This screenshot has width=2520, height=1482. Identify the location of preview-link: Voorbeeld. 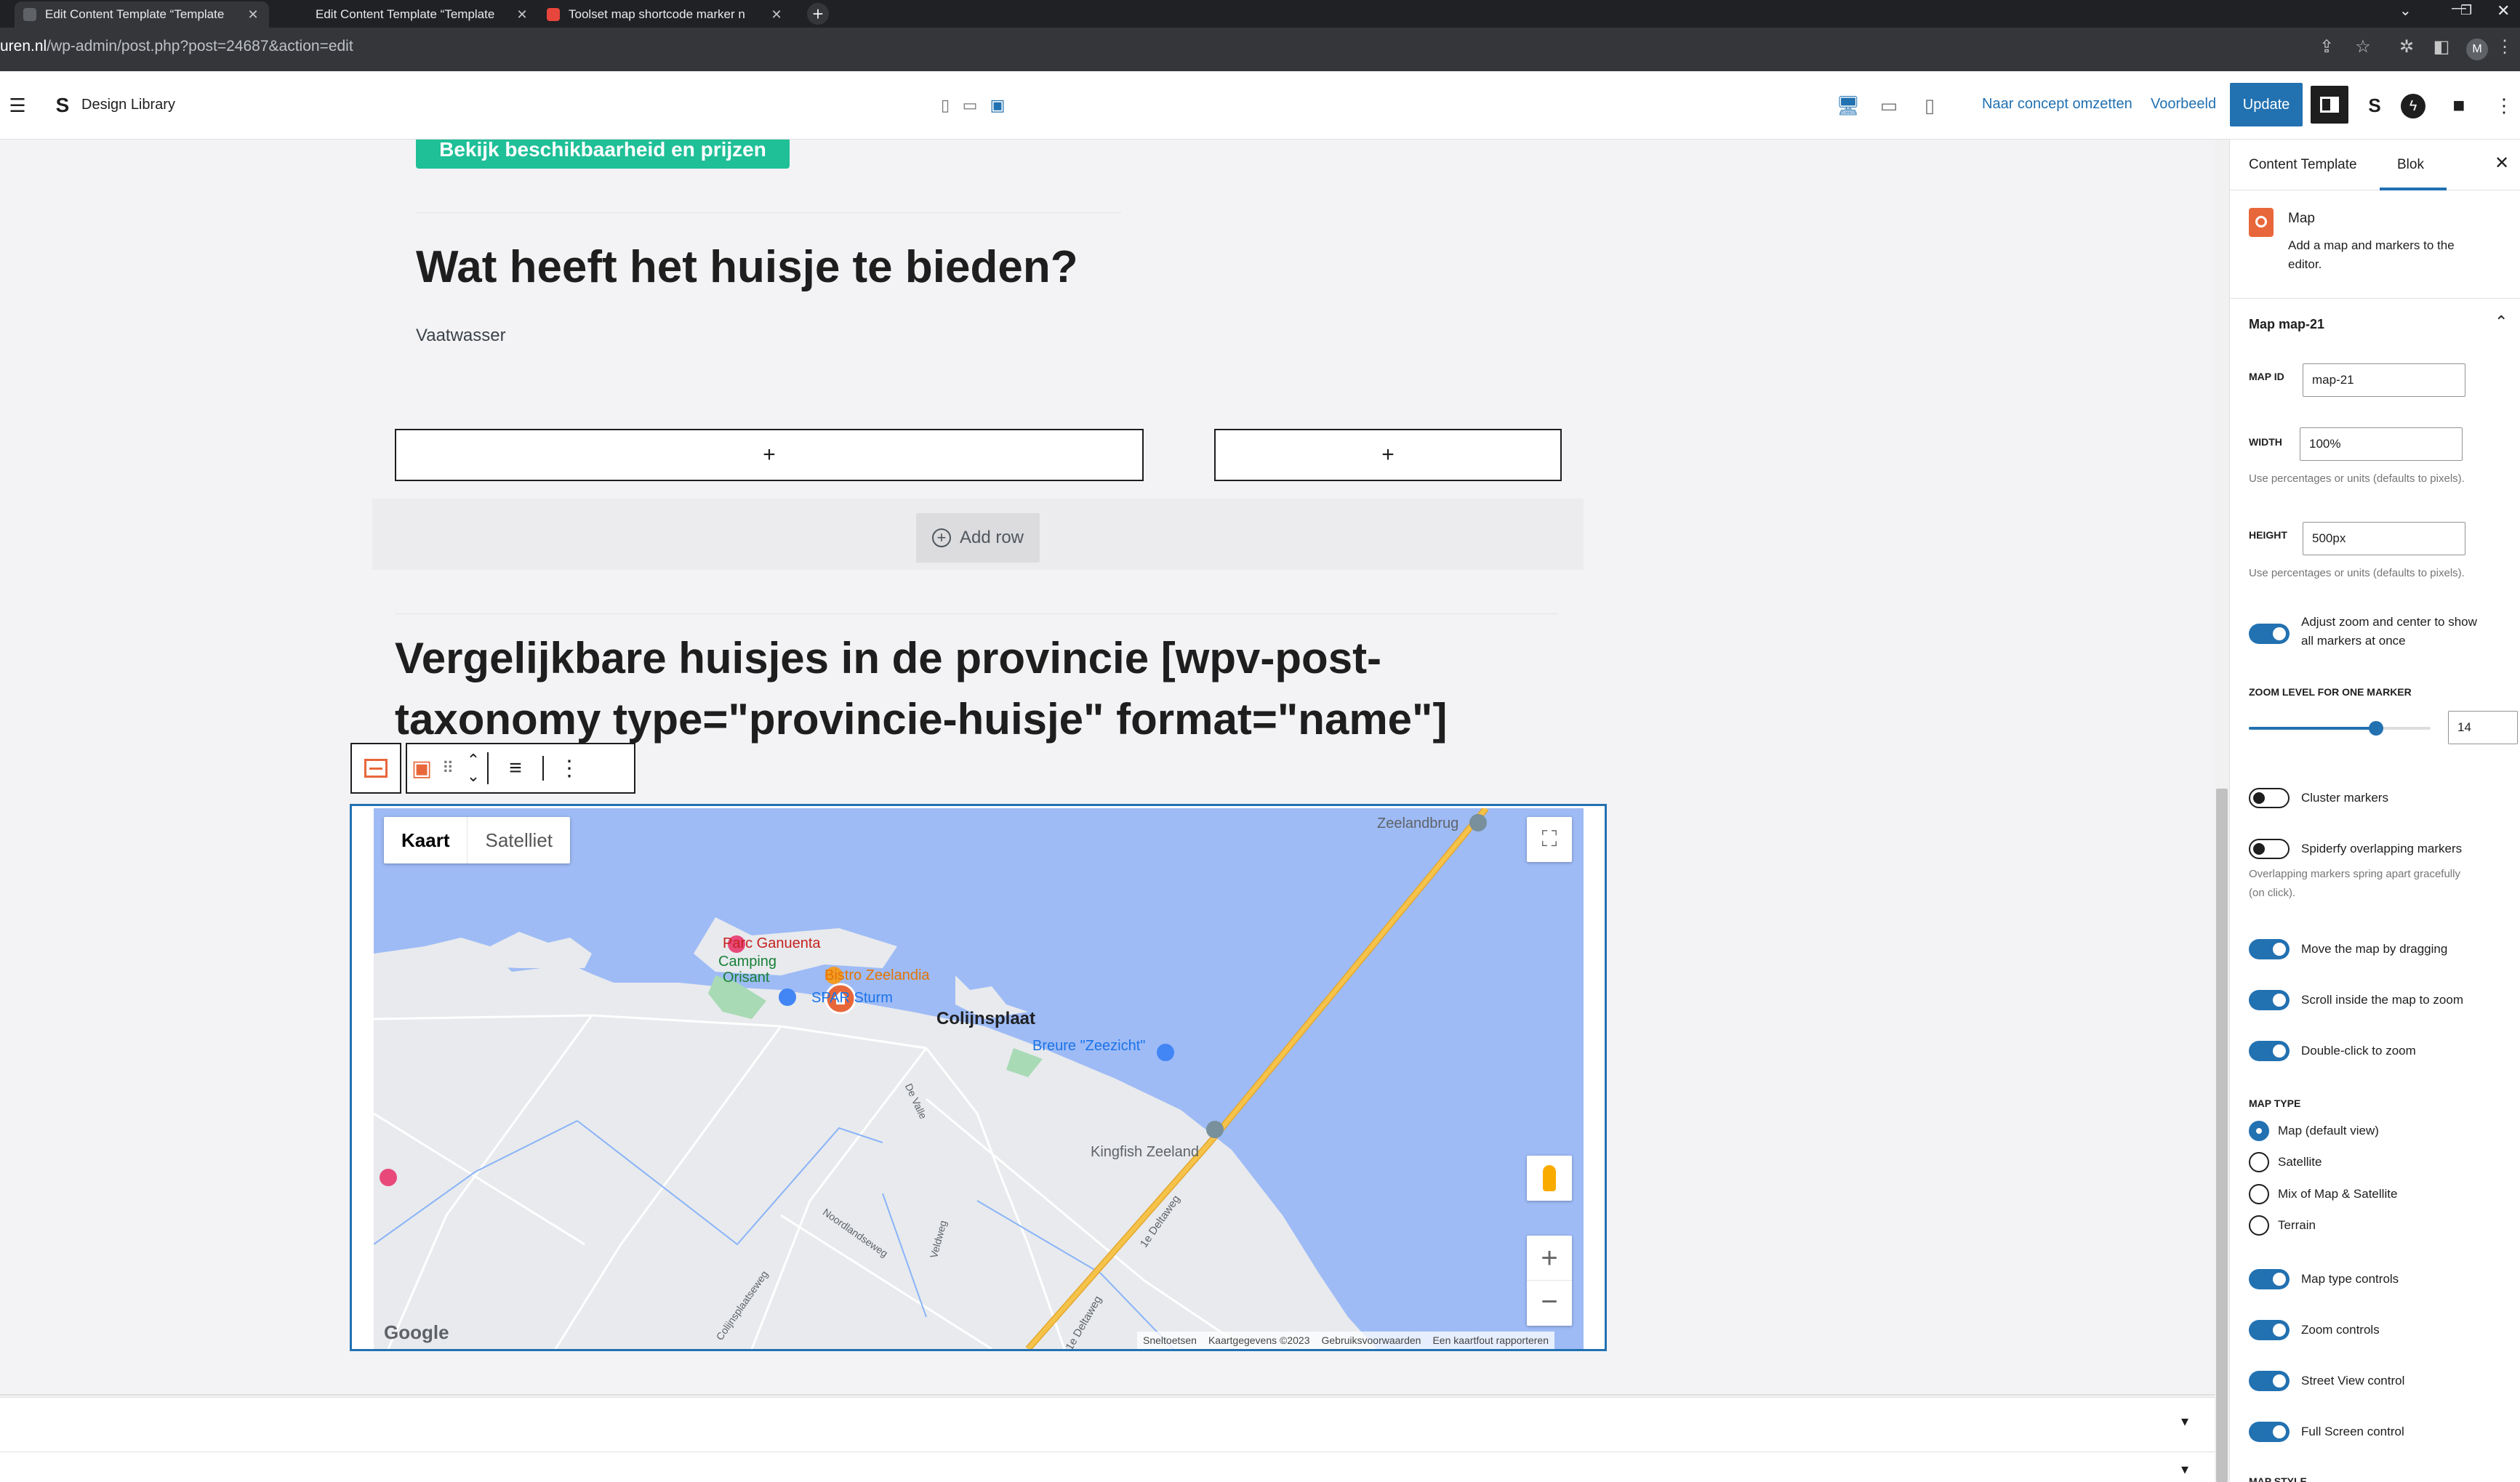
(2183, 104).